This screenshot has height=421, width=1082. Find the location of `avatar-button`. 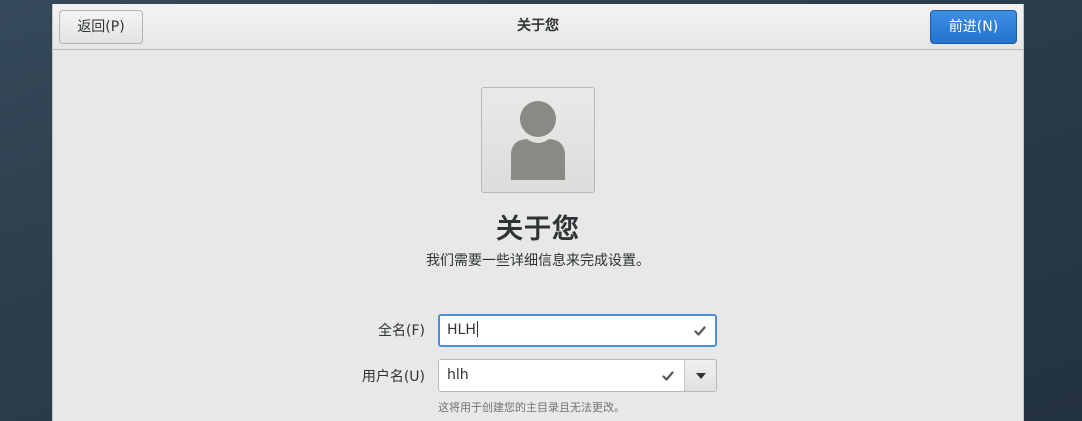

avatar-button is located at coordinates (538, 140).